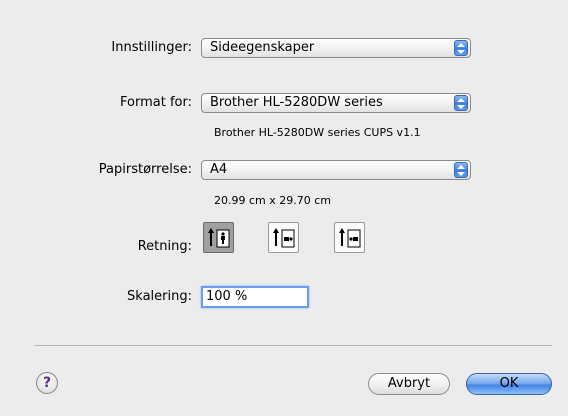  Describe the element at coordinates (317, 132) in the screenshot. I see `printer-description: Brother HL-5280DW series CUPS v1.1` at that location.